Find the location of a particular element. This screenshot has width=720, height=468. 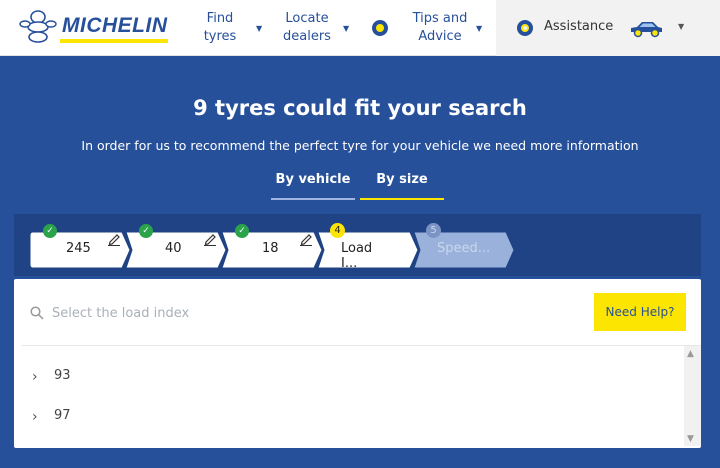

list-item: › 97 is located at coordinates (352, 416).